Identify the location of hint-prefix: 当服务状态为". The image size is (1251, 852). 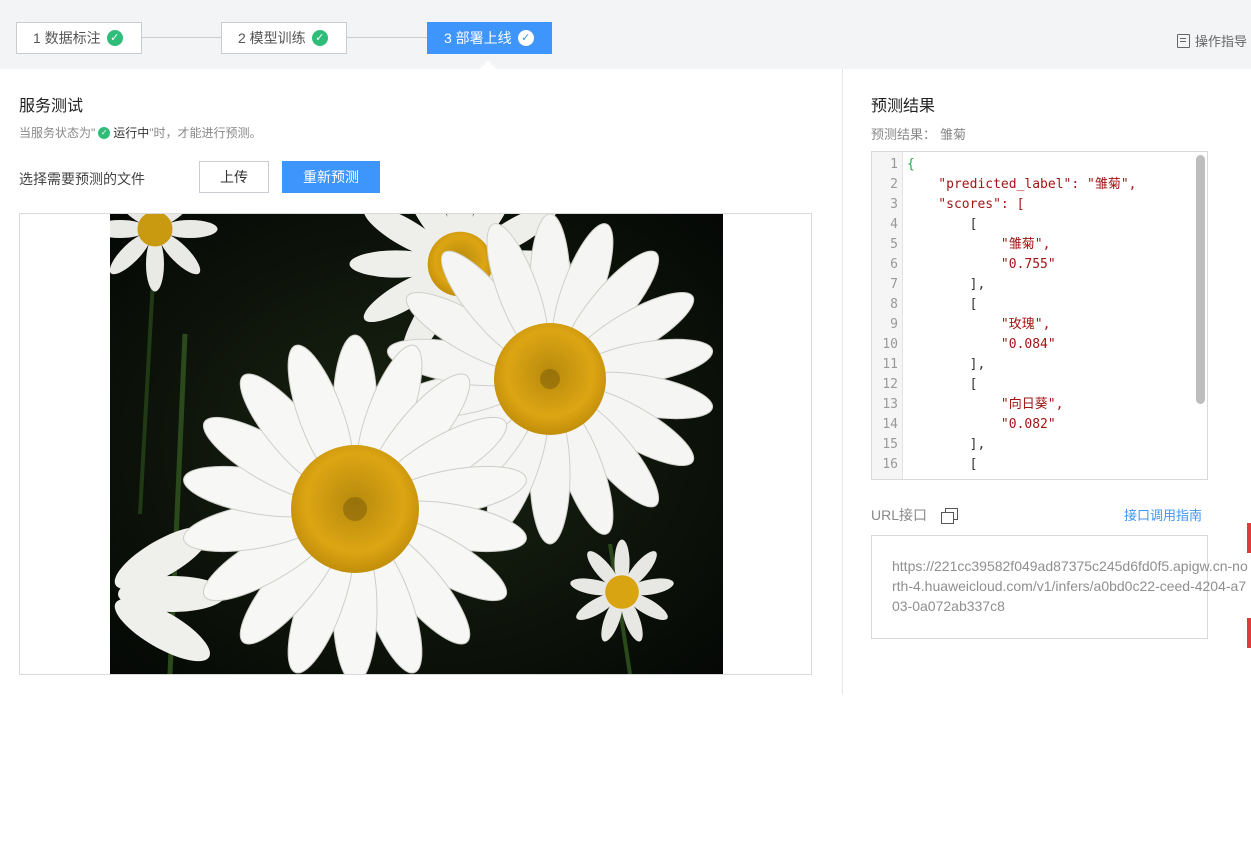
(57, 133).